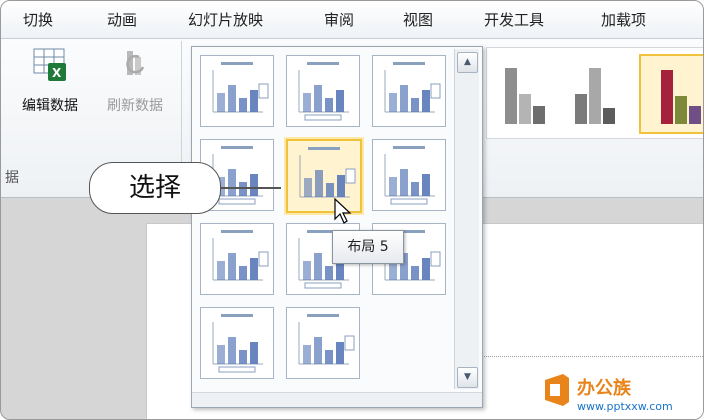 The image size is (704, 420). What do you see at coordinates (625, 406) in the screenshot?
I see `watermark-url: www.pptxxw.com` at bounding box center [625, 406].